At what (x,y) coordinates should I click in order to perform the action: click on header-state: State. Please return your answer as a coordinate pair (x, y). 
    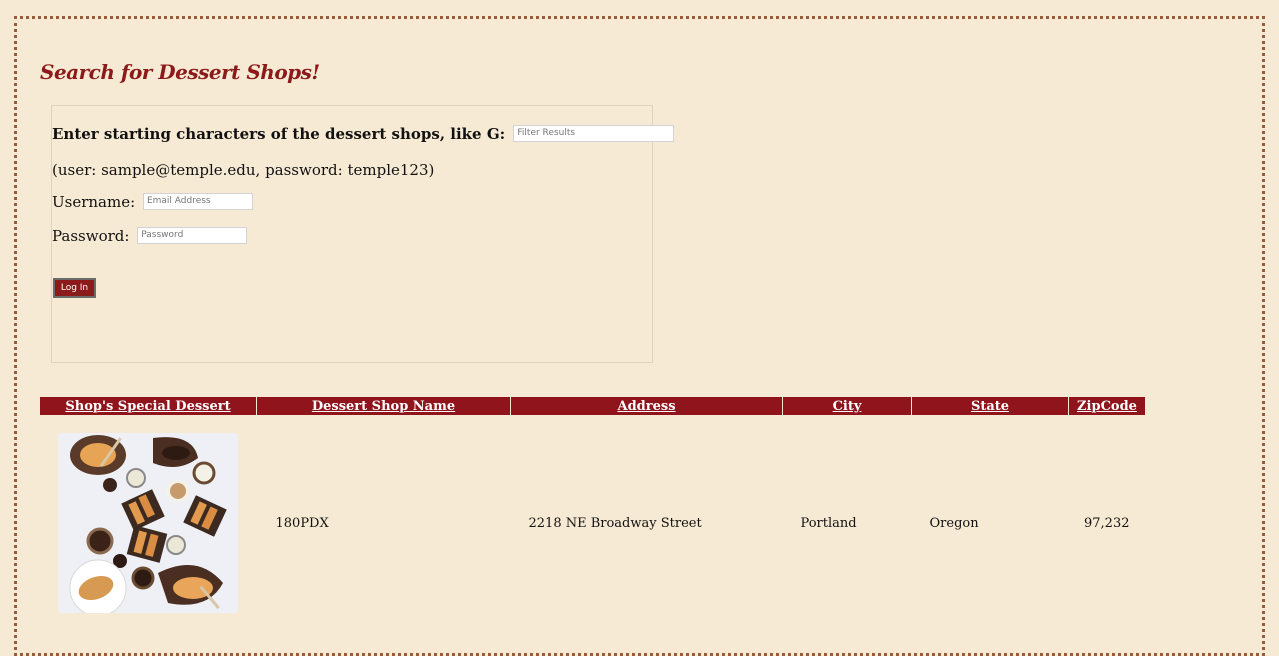
    Looking at the image, I should click on (990, 406).